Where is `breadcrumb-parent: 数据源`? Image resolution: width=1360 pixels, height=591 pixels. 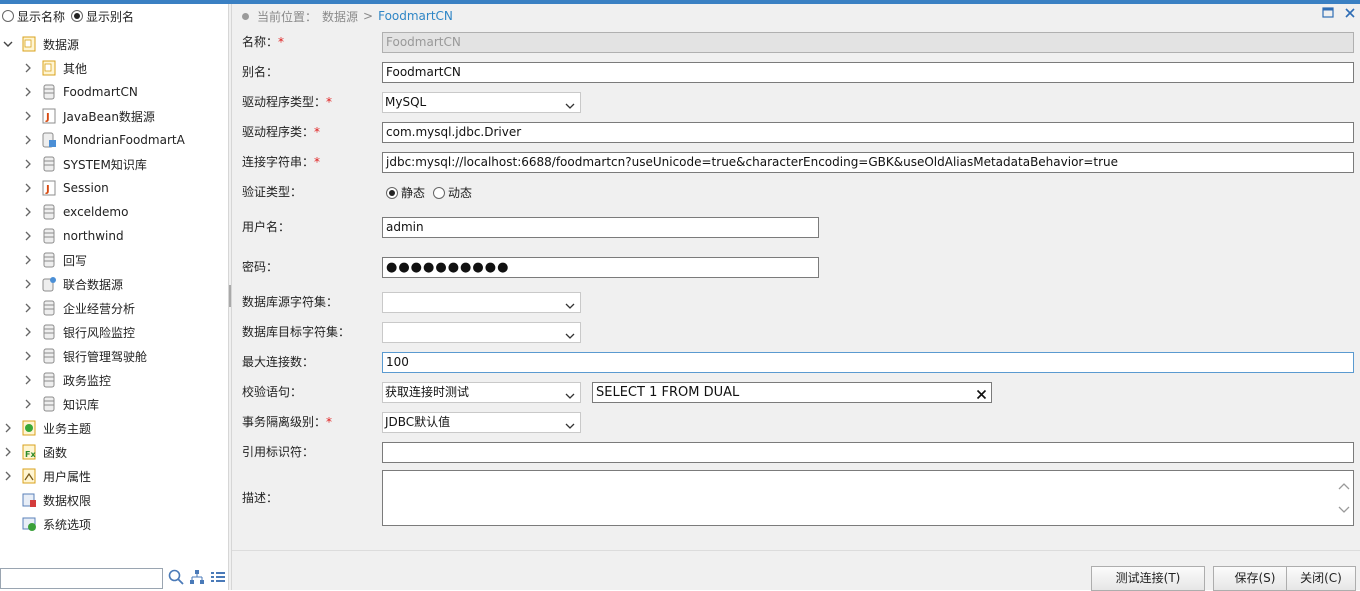 breadcrumb-parent: 数据源 is located at coordinates (340, 16).